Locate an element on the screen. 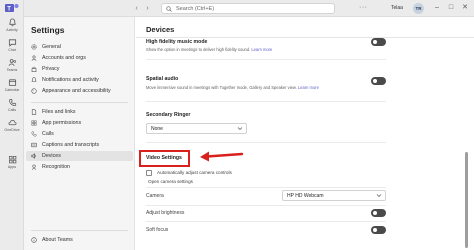 This screenshot has width=474, height=250. close-button: ✕ is located at coordinates (465, 8).